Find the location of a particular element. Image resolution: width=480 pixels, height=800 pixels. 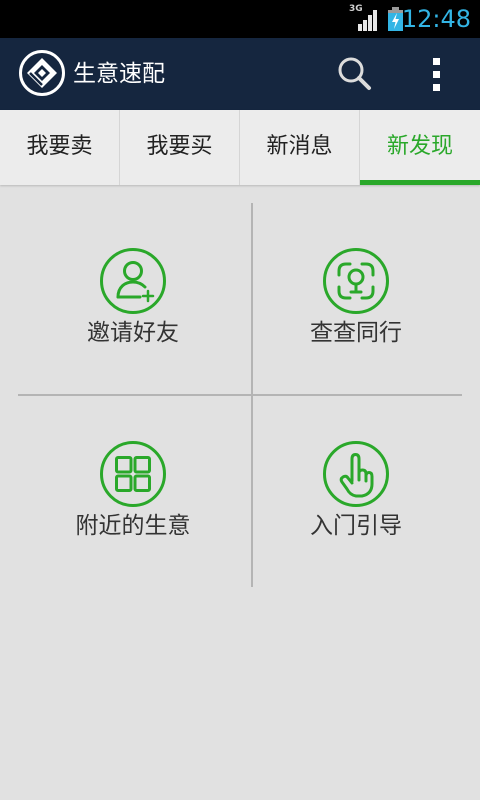

signal-icon is located at coordinates (367, 20).